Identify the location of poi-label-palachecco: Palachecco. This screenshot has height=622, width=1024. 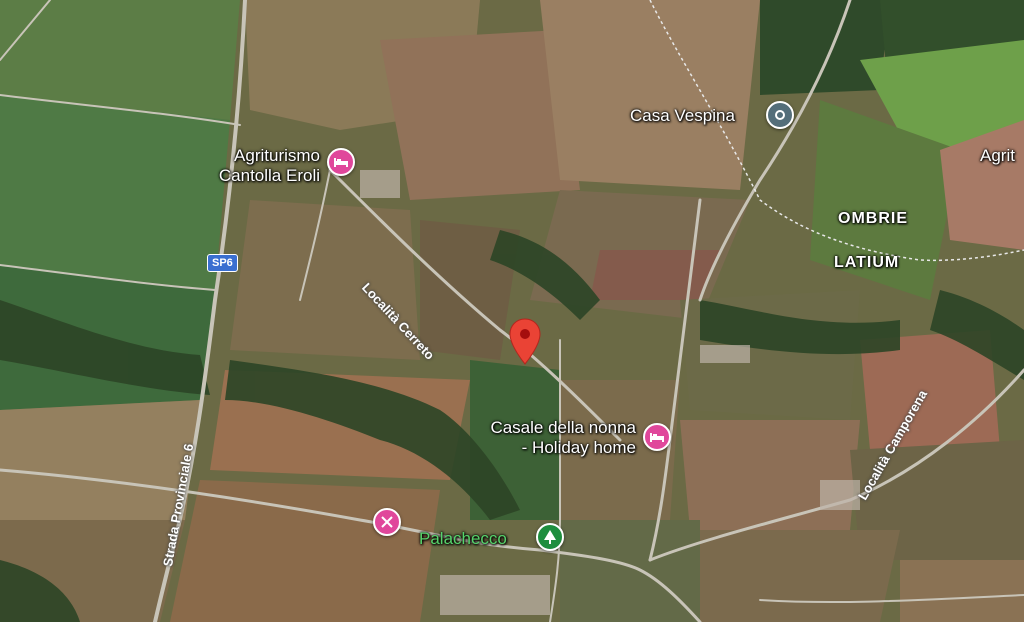
(463, 539).